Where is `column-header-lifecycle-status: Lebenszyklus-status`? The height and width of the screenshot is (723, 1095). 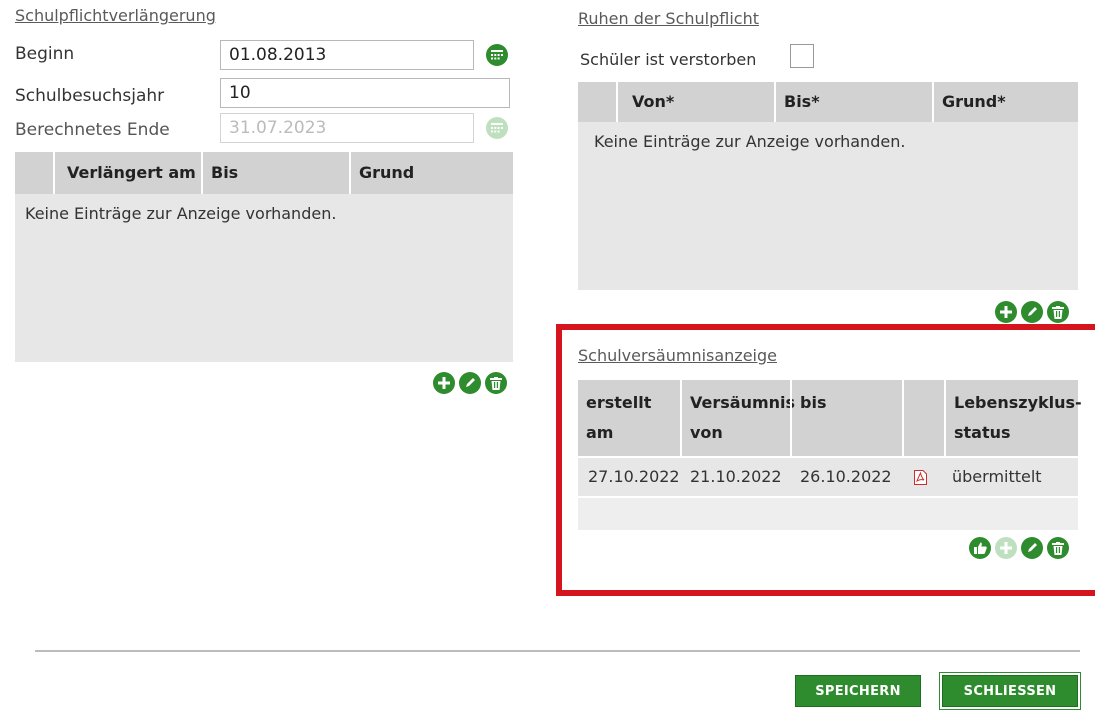
column-header-lifecycle-status: Lebenszyklus-status is located at coordinates (1013, 418).